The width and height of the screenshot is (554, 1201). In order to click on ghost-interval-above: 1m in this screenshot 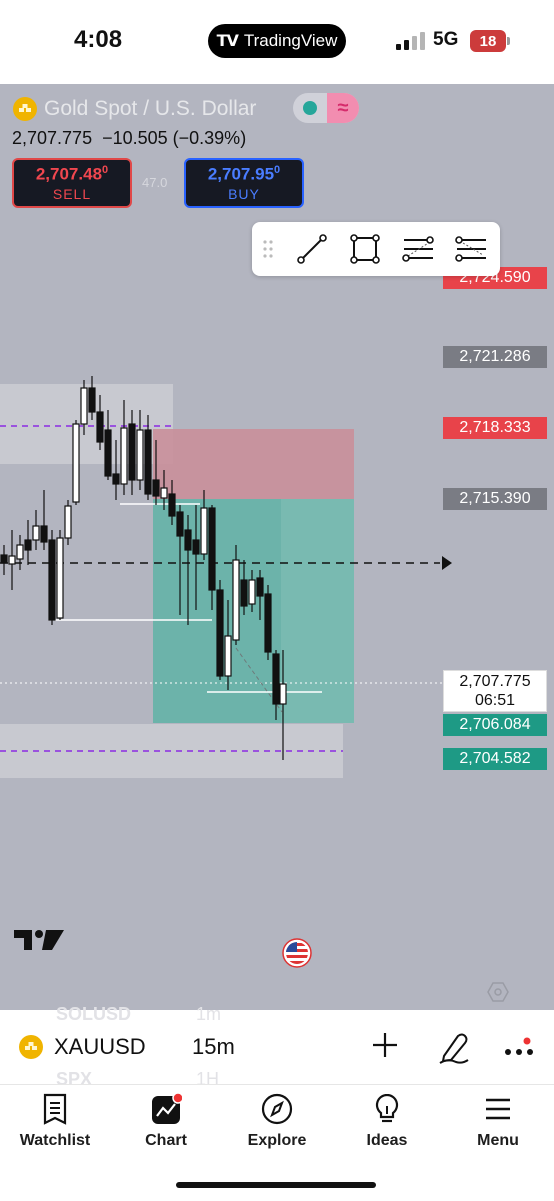, I will do `click(209, 1014)`.